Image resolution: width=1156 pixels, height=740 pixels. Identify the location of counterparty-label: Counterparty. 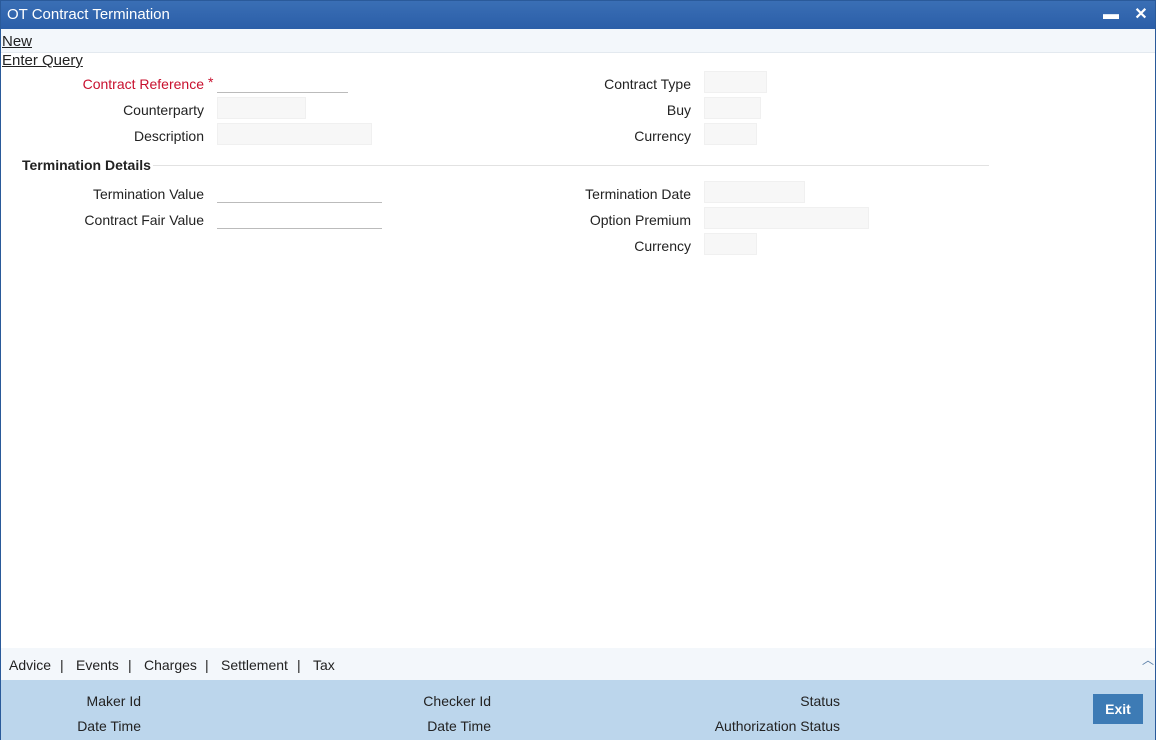
(163, 110).